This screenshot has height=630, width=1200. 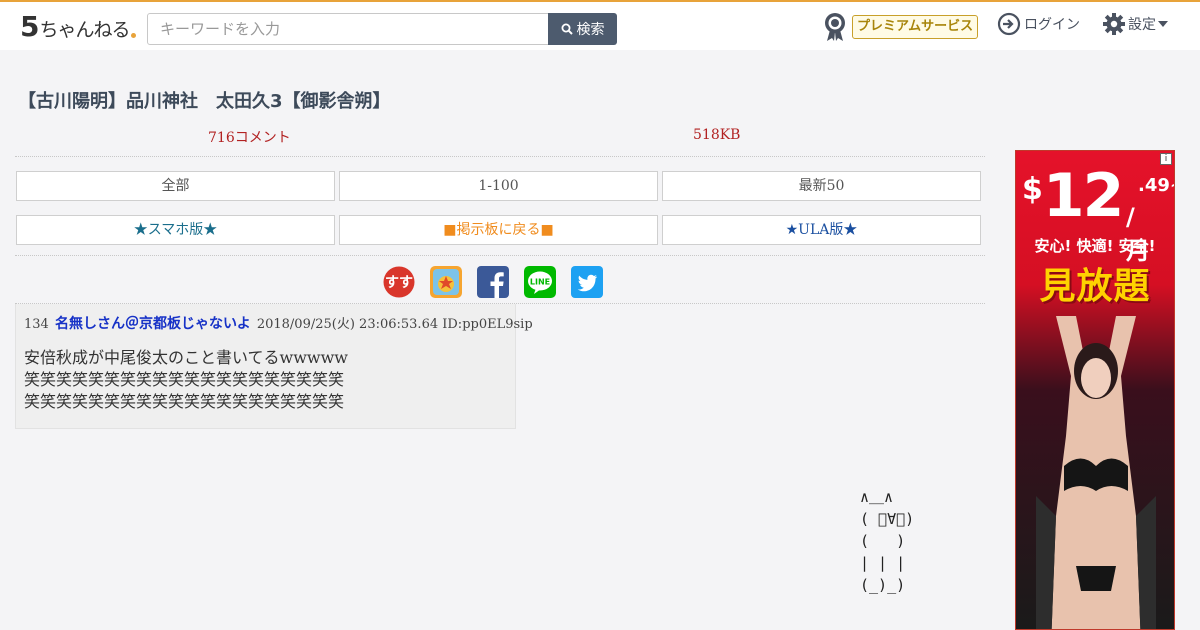 What do you see at coordinates (36, 324) in the screenshot?
I see `post-number: 134` at bounding box center [36, 324].